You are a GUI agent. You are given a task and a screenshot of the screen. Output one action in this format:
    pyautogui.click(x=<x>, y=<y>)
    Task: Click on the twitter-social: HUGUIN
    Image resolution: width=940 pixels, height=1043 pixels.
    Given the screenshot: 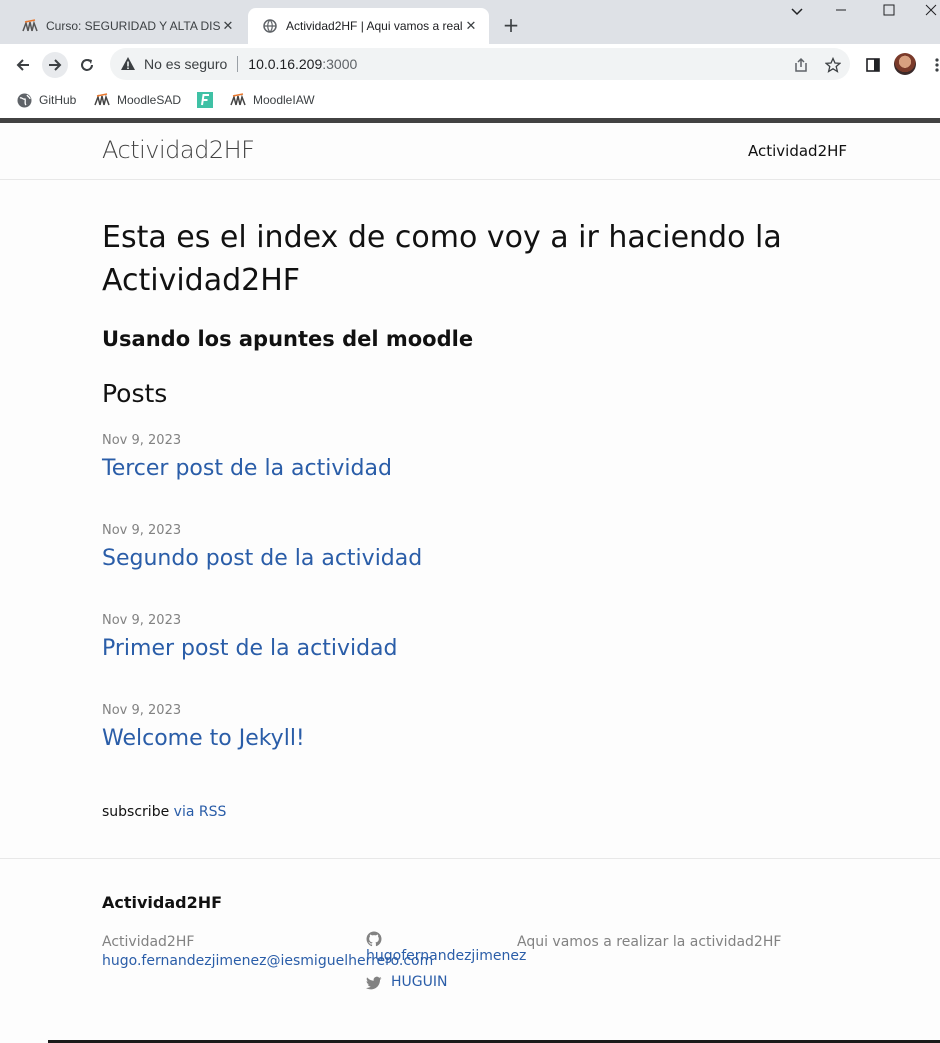 What is the action you would take?
    pyautogui.click(x=446, y=982)
    